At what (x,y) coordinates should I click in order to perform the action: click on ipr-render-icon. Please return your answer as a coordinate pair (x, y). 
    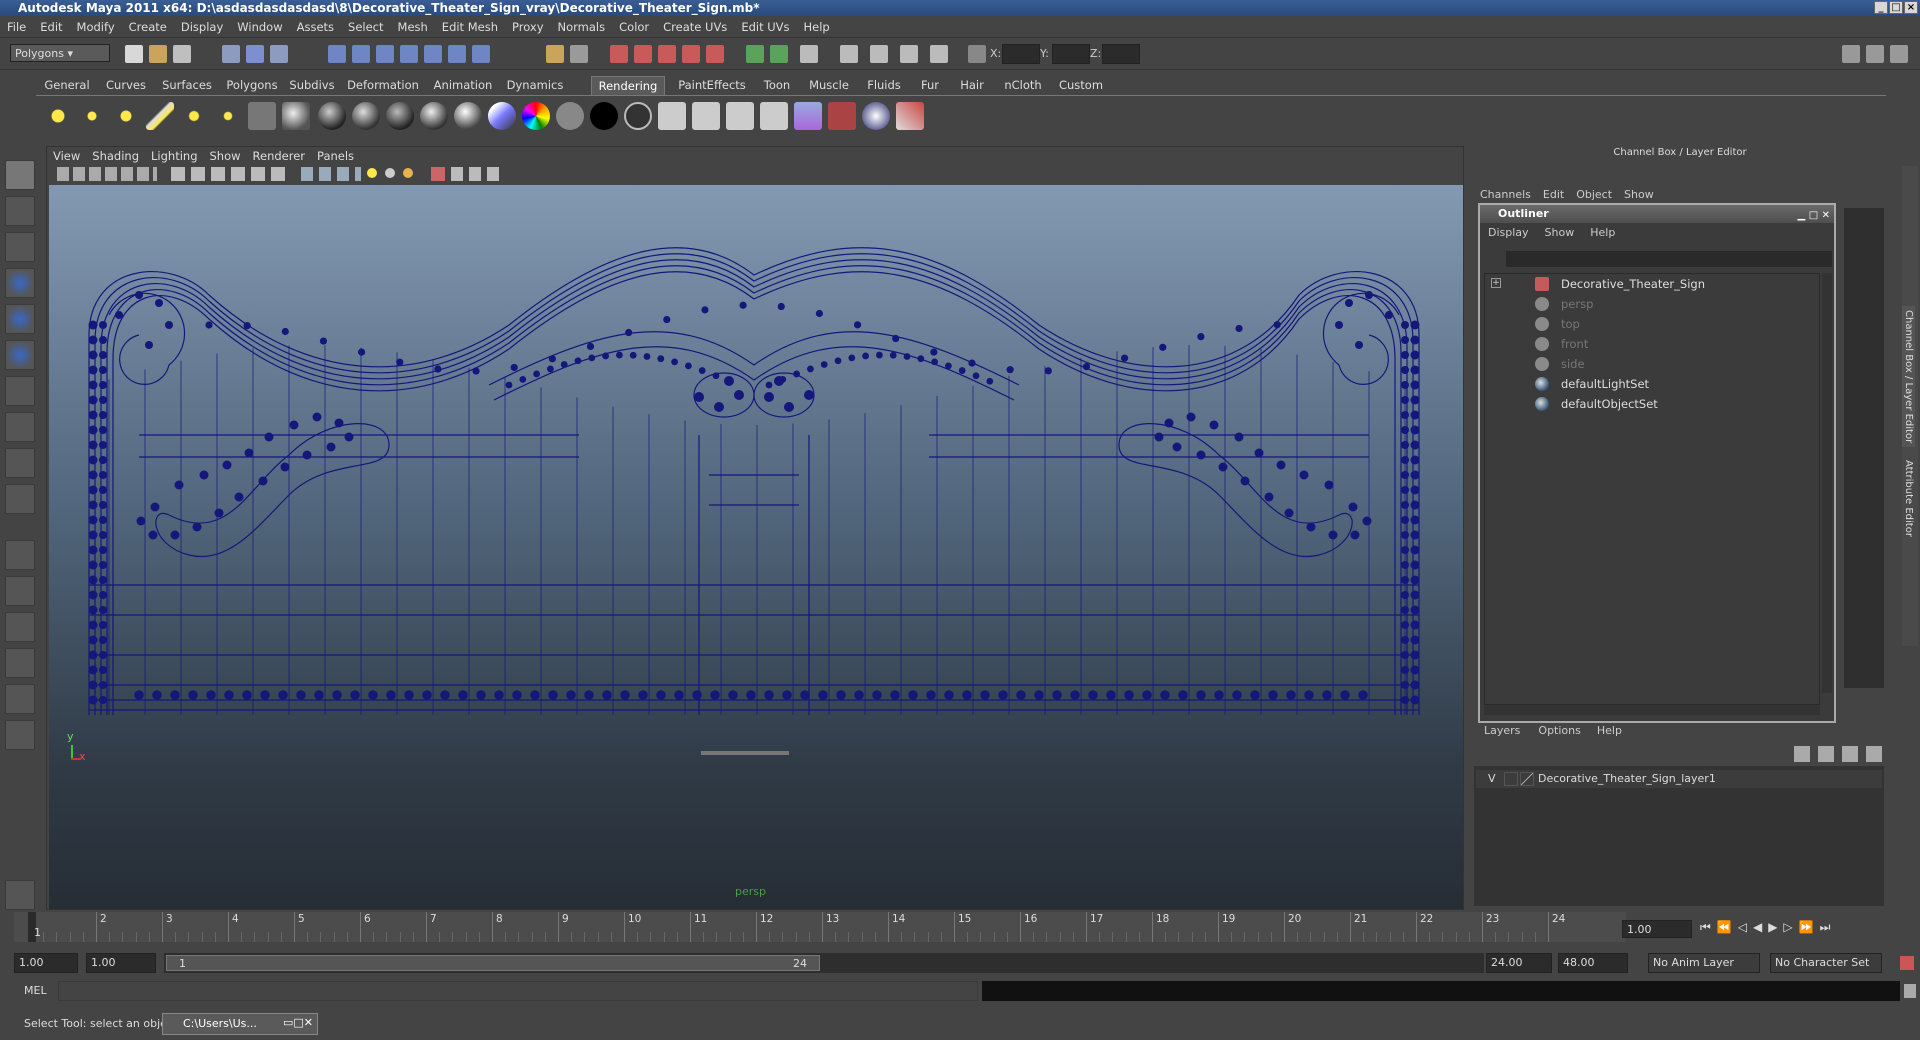
    Looking at the image, I should click on (643, 54).